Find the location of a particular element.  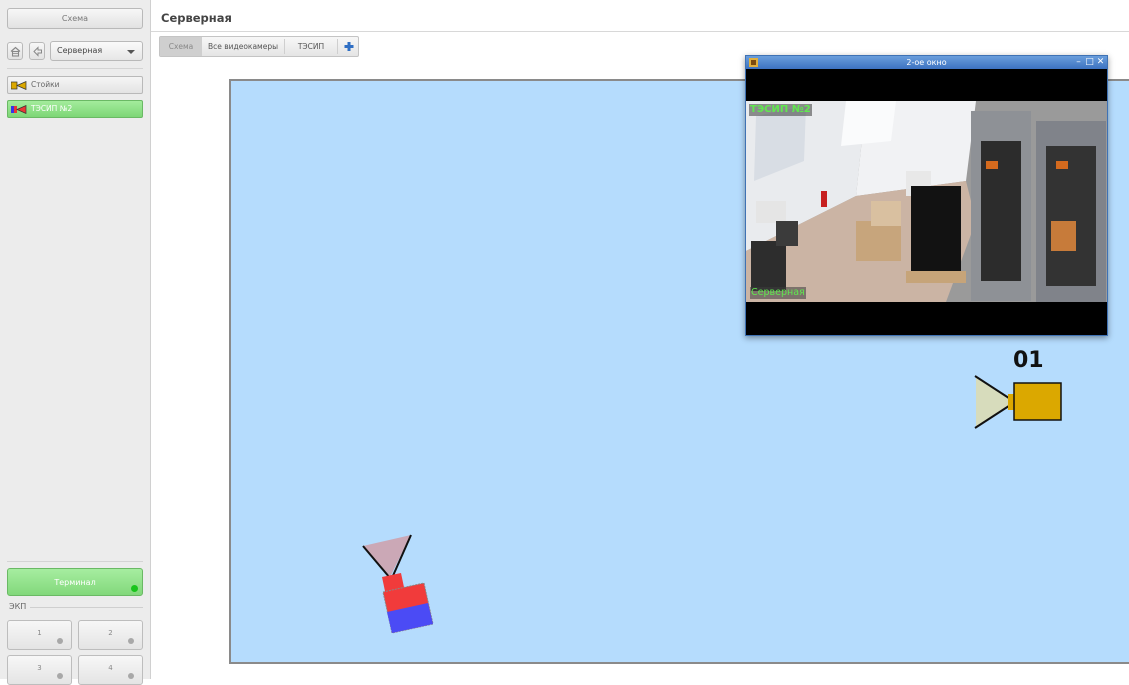

video-feed: ТЭСИП №2 Серверная is located at coordinates (926, 201).